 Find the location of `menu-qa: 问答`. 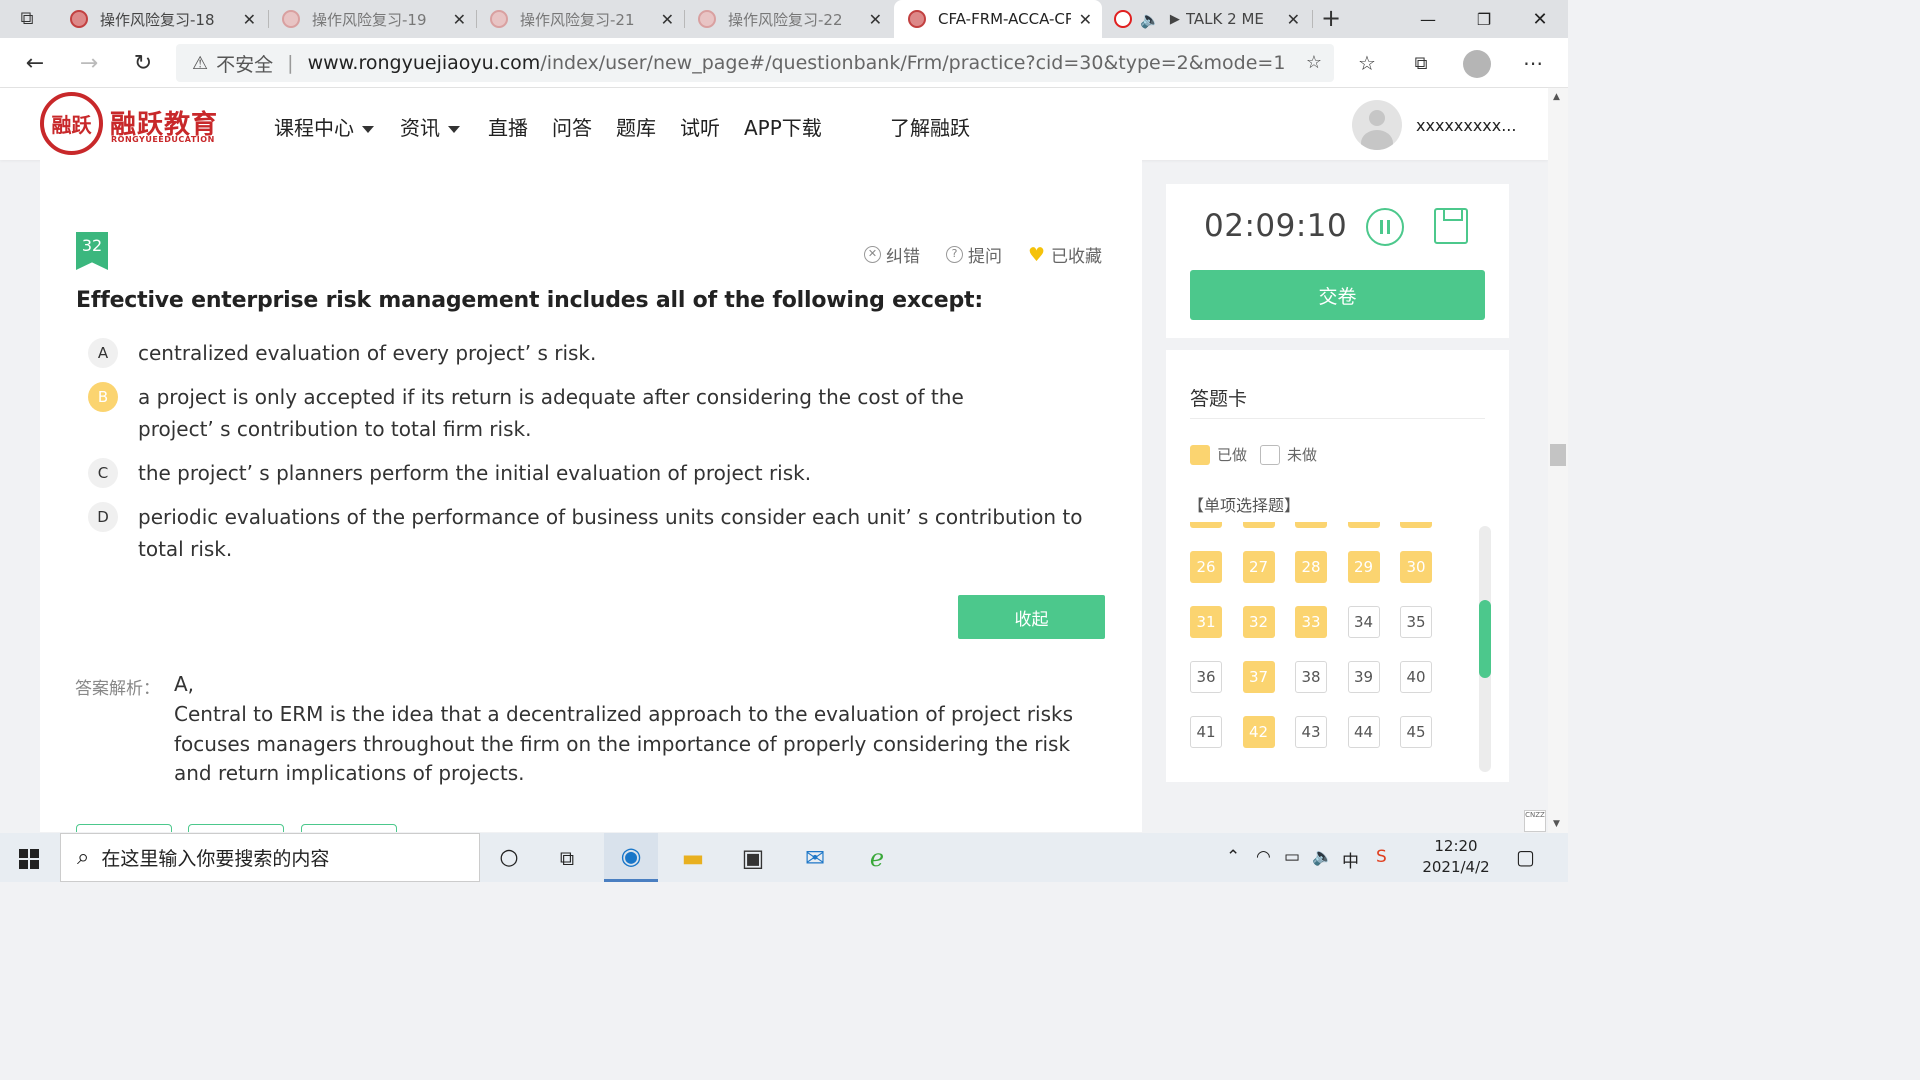

menu-qa: 问答 is located at coordinates (572, 126).